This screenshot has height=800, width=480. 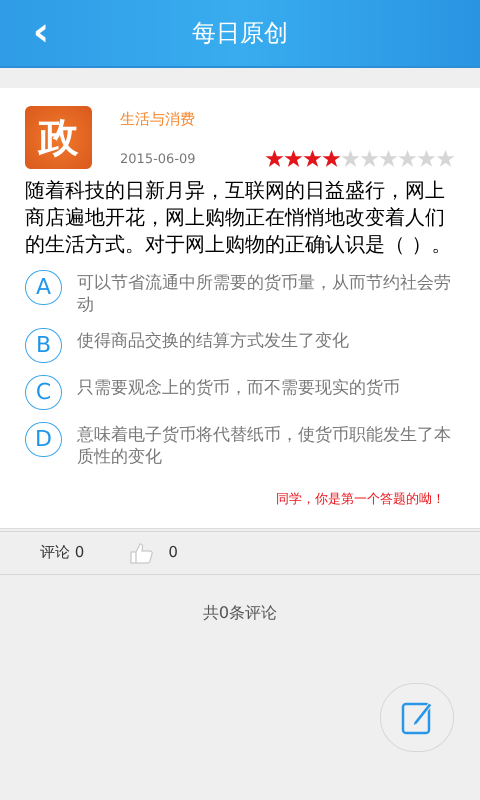 What do you see at coordinates (239, 388) in the screenshot?
I see `option-text: 只需要观念上的货币，而不需要现实的货币` at bounding box center [239, 388].